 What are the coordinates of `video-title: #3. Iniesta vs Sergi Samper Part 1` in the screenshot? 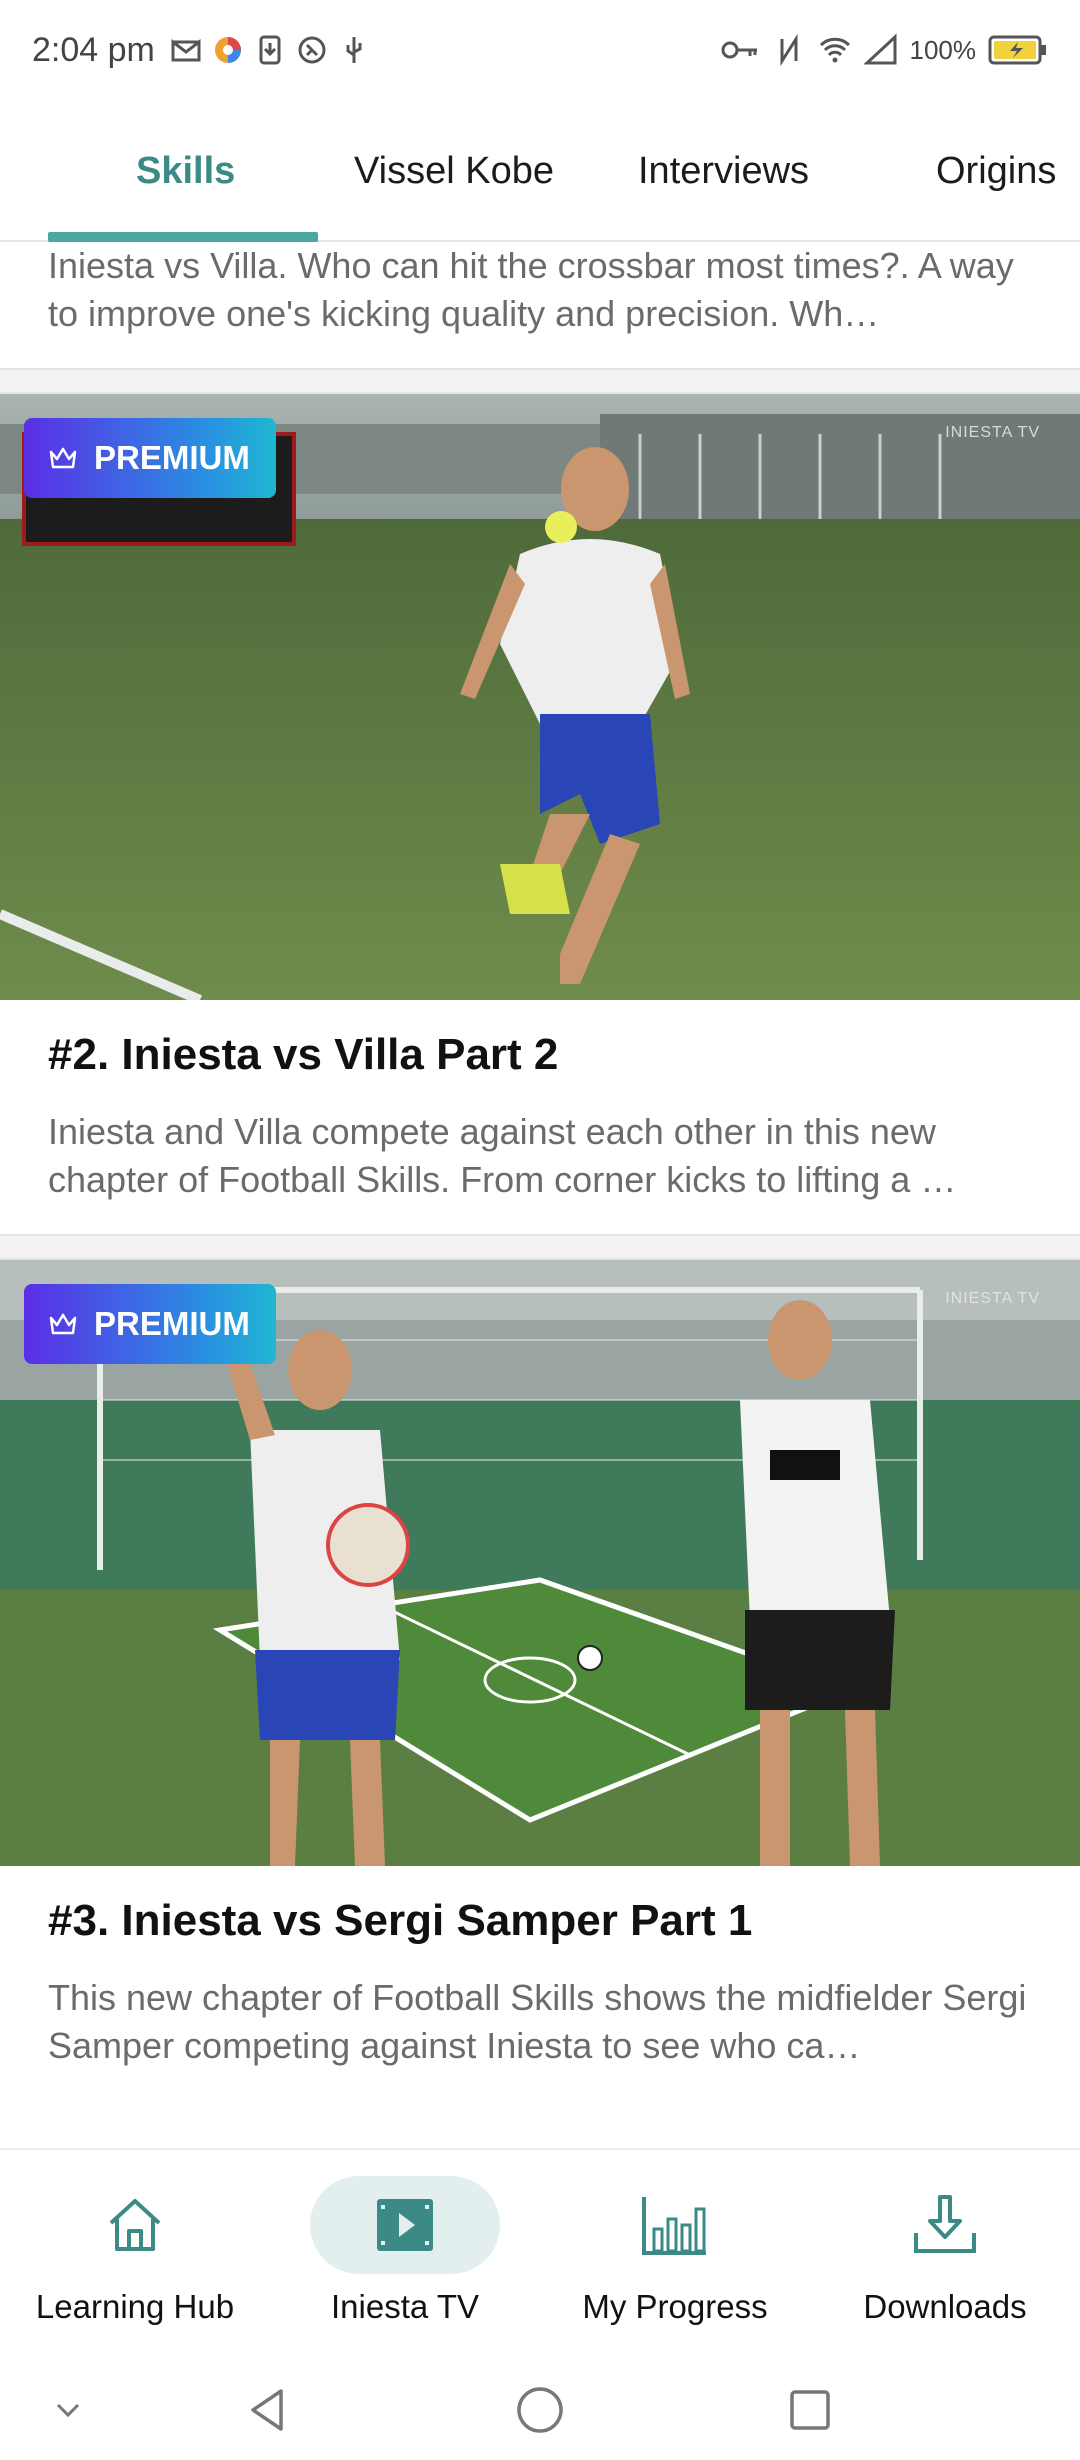 It's located at (540, 1921).